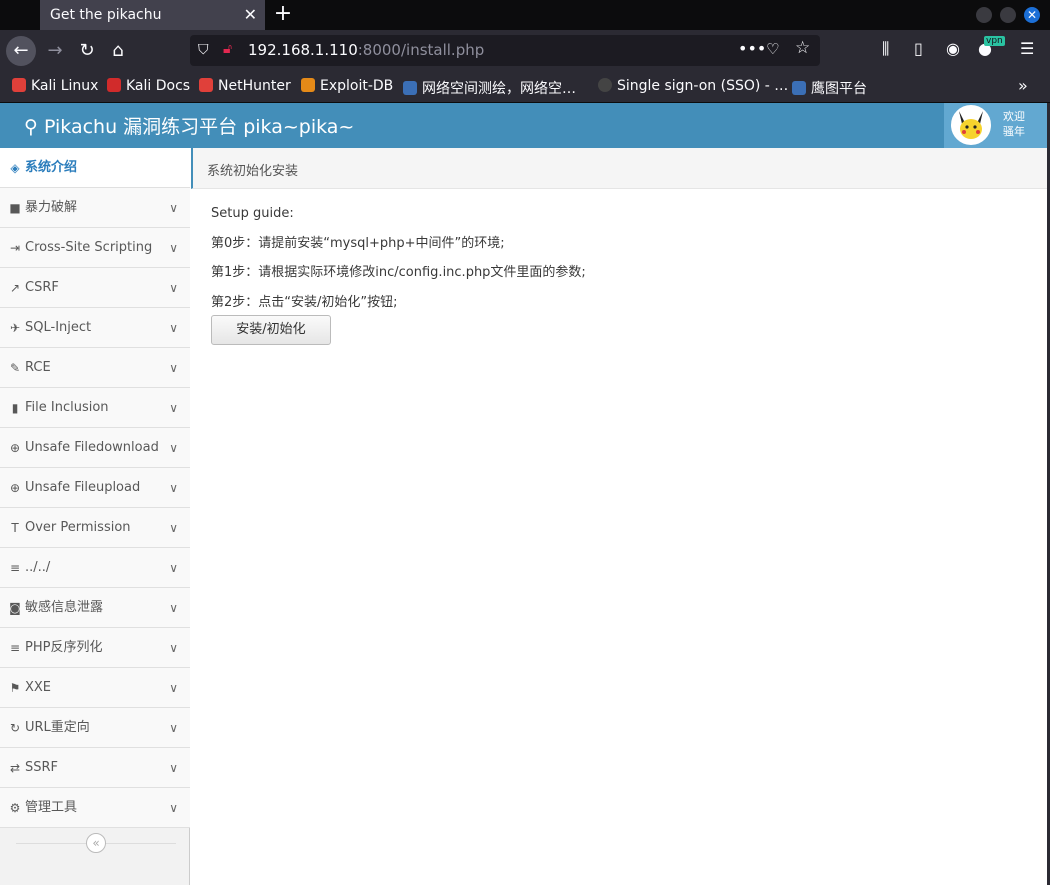  I want to click on window-close-button: ✕, so click(1032, 15).